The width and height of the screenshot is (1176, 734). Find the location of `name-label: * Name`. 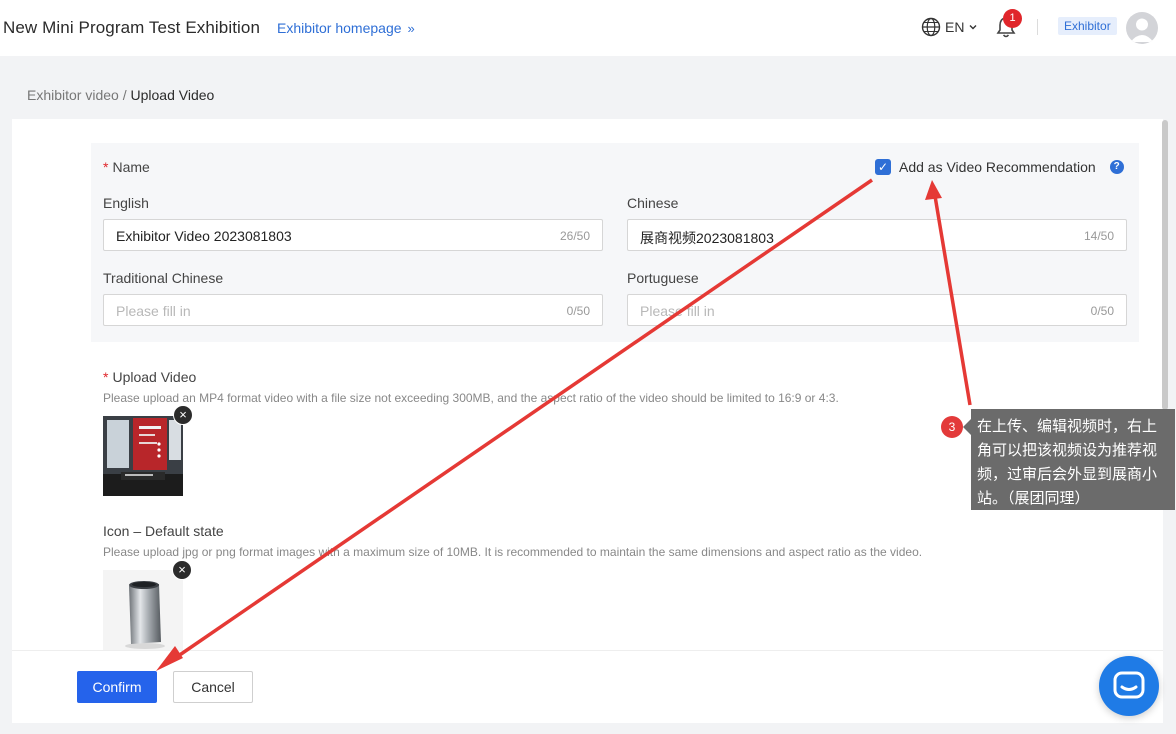

name-label: * Name is located at coordinates (126, 167).